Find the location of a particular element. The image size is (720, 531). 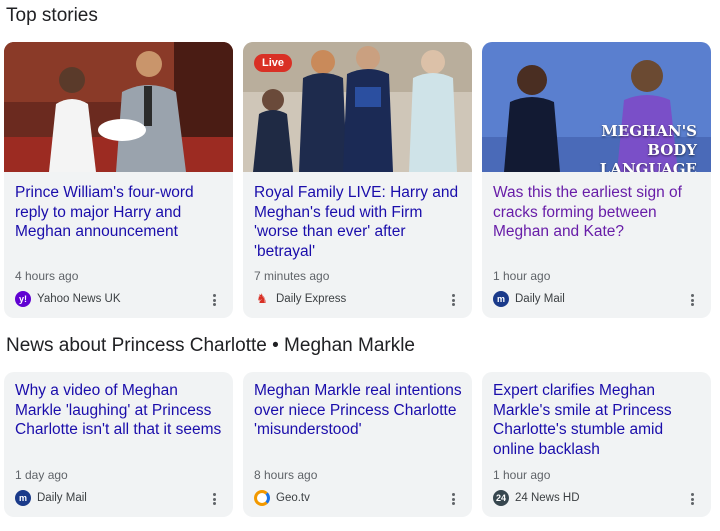

story-timestamp: 4 hours ago is located at coordinates (47, 276).